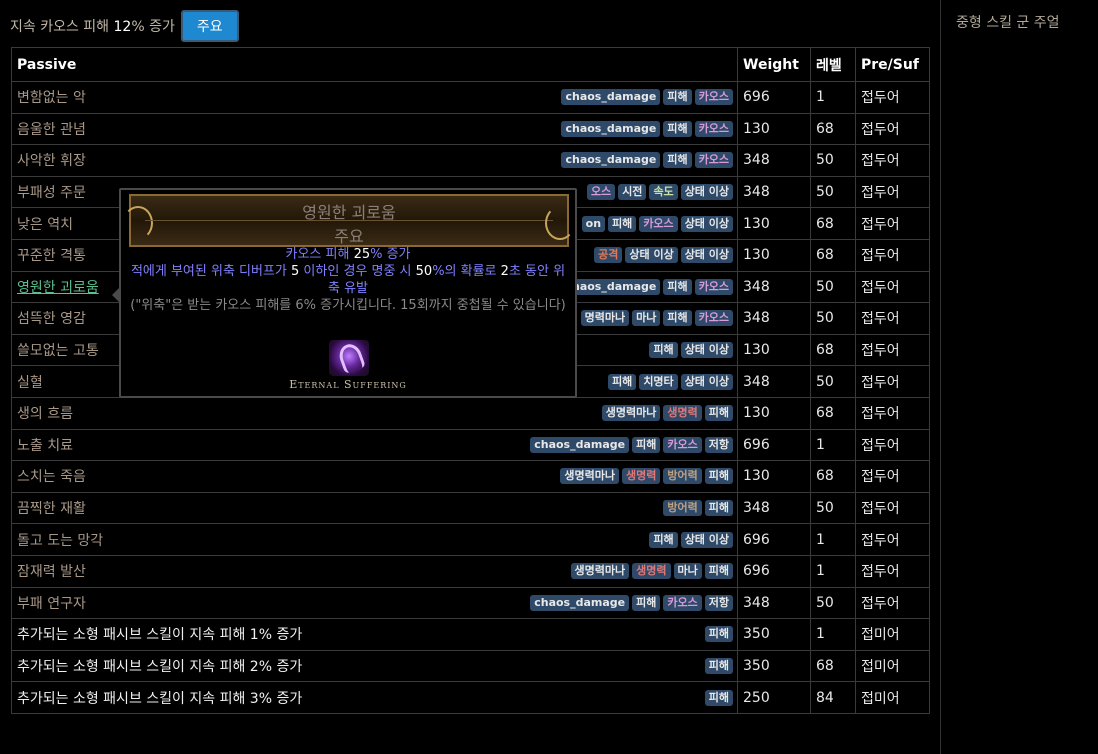  Describe the element at coordinates (374, 539) in the screenshot. I see `passive-cell: 돌고 도는 망각 피해 상태 이상` at that location.